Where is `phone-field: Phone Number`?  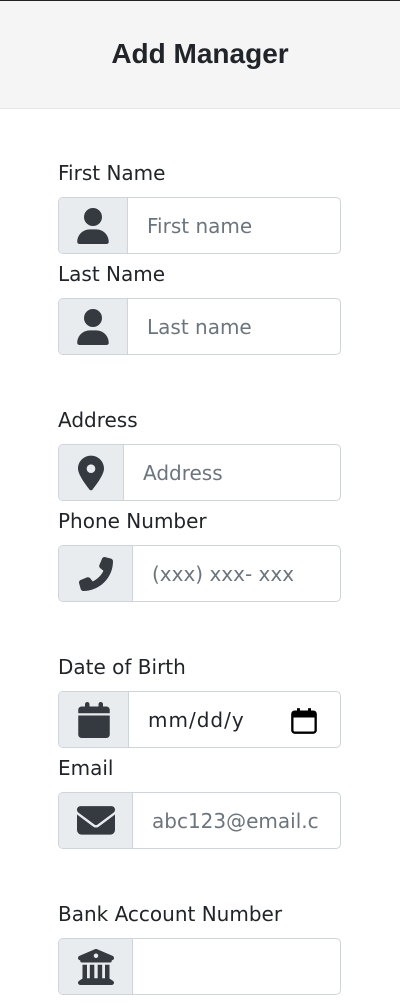
phone-field: Phone Number is located at coordinates (229, 559).